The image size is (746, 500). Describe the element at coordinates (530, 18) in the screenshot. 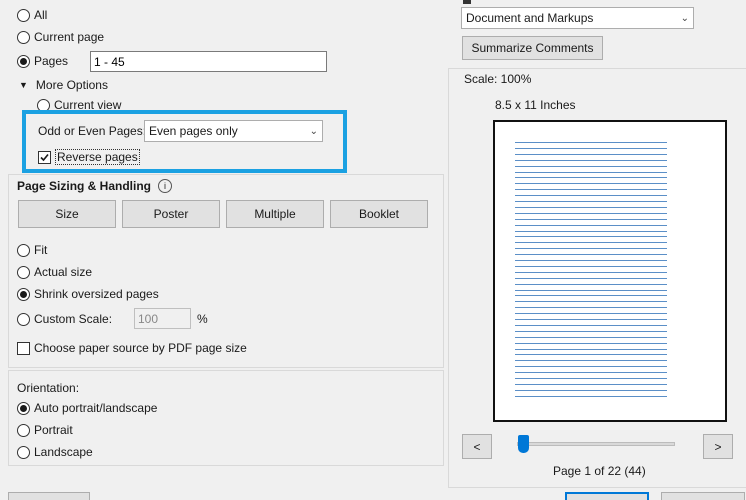

I see `comments-select-value: Document and Markups` at that location.